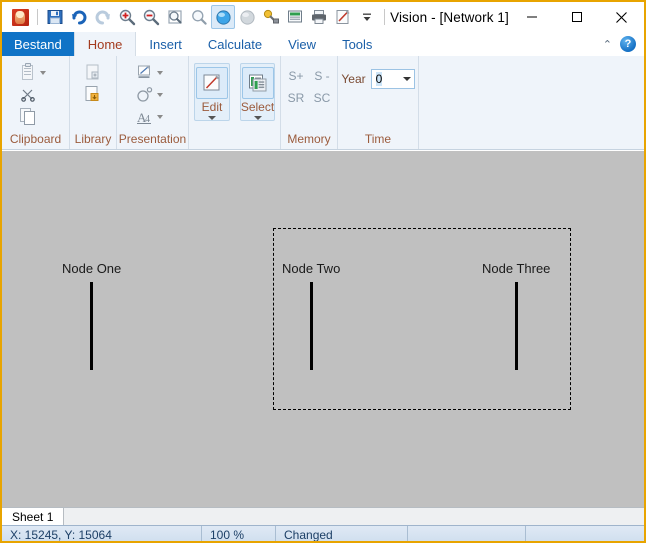  What do you see at coordinates (92, 326) in the screenshot?
I see `node-one-bar` at bounding box center [92, 326].